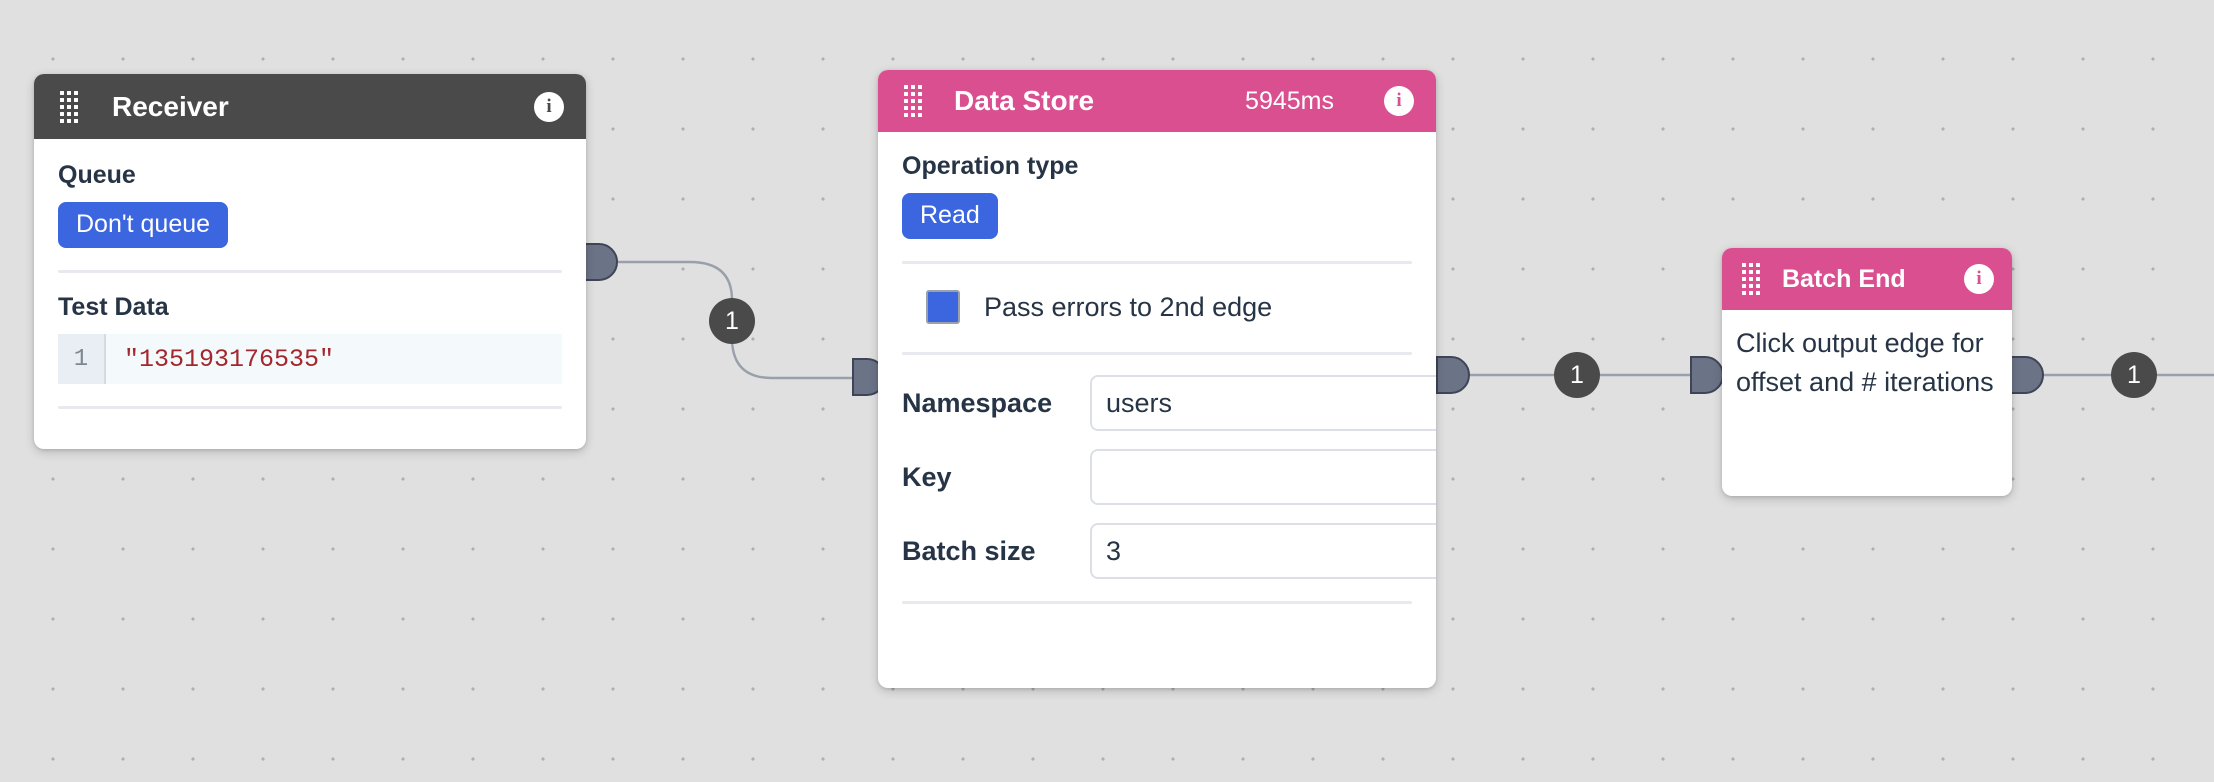  I want to click on batchend-header: Batch End i, so click(1867, 279).